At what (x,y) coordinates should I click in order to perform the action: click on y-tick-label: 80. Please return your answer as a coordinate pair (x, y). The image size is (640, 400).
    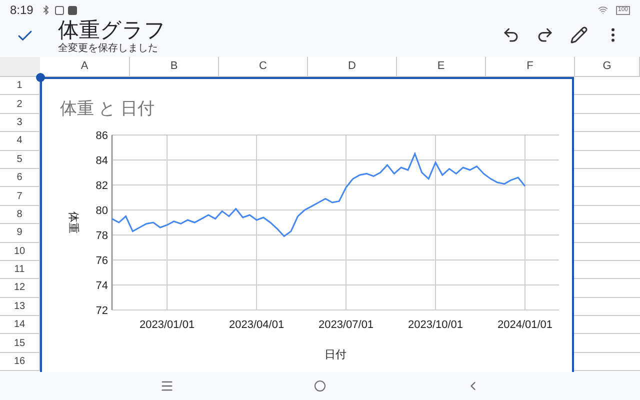
    Looking at the image, I should click on (102, 211).